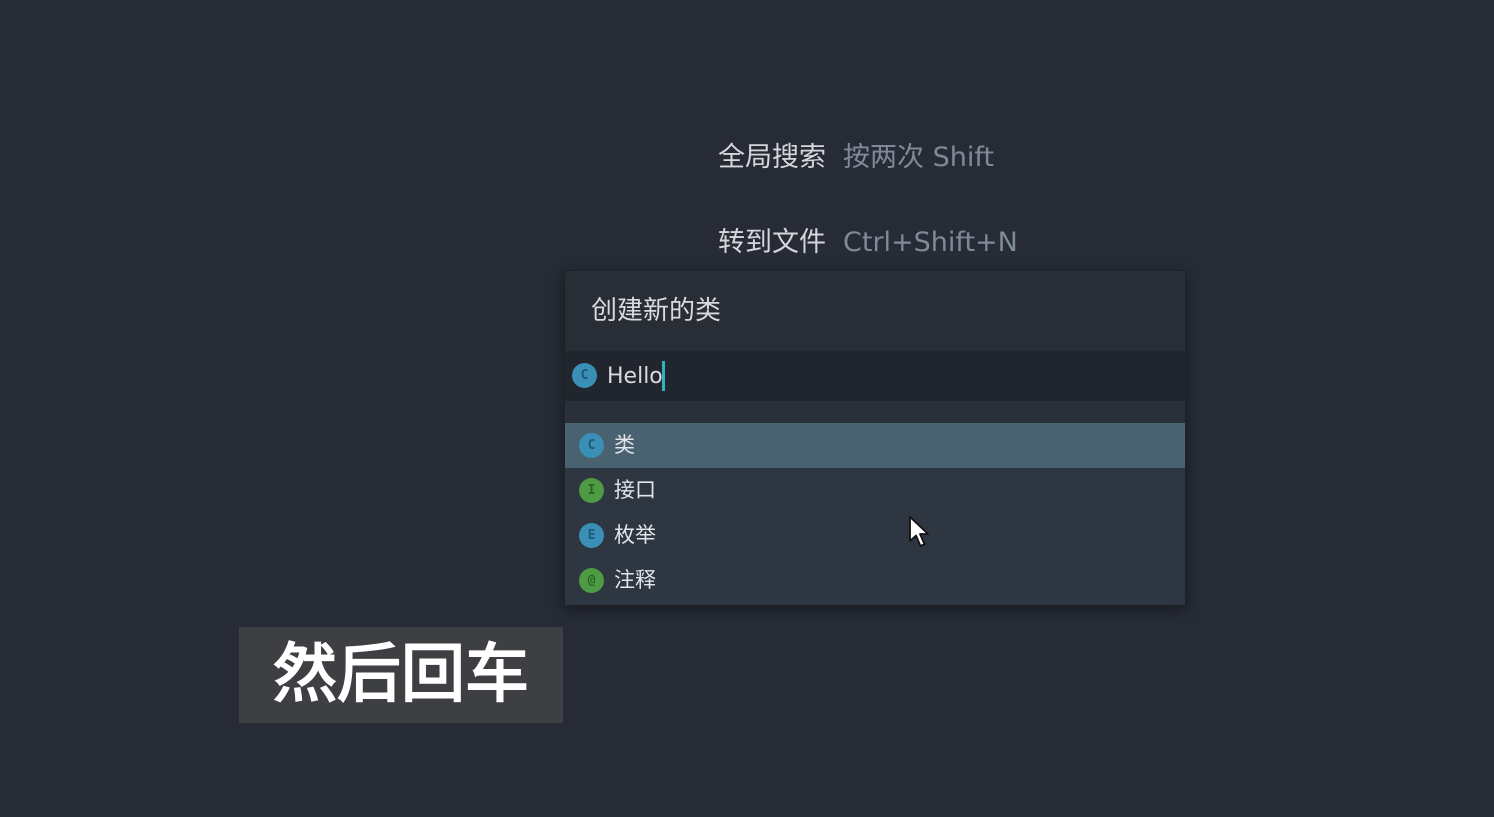 The width and height of the screenshot is (1494, 817). What do you see at coordinates (624, 445) in the screenshot?
I see `list-item-label: 类` at bounding box center [624, 445].